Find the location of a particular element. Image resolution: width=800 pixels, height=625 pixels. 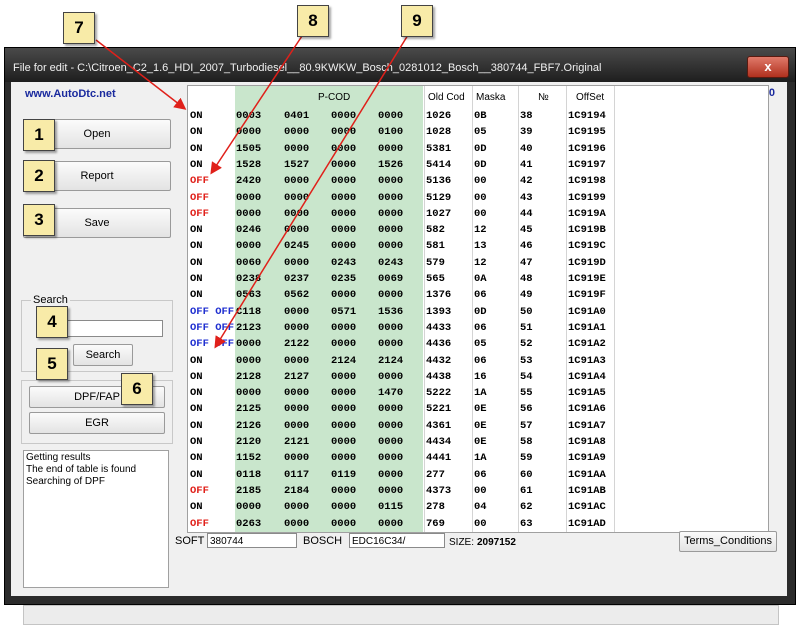

callout-5: 5 is located at coordinates (52, 364).